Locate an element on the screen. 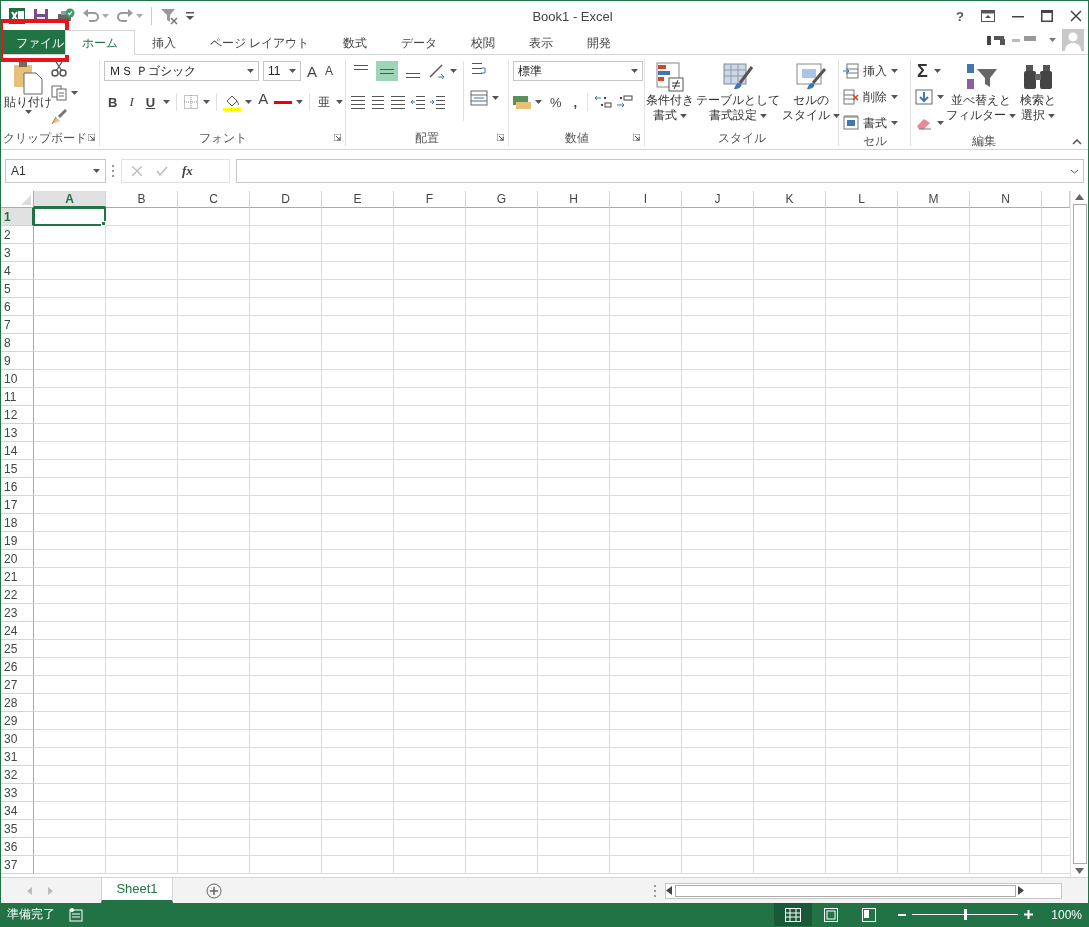  column-header: J is located at coordinates (718, 199).